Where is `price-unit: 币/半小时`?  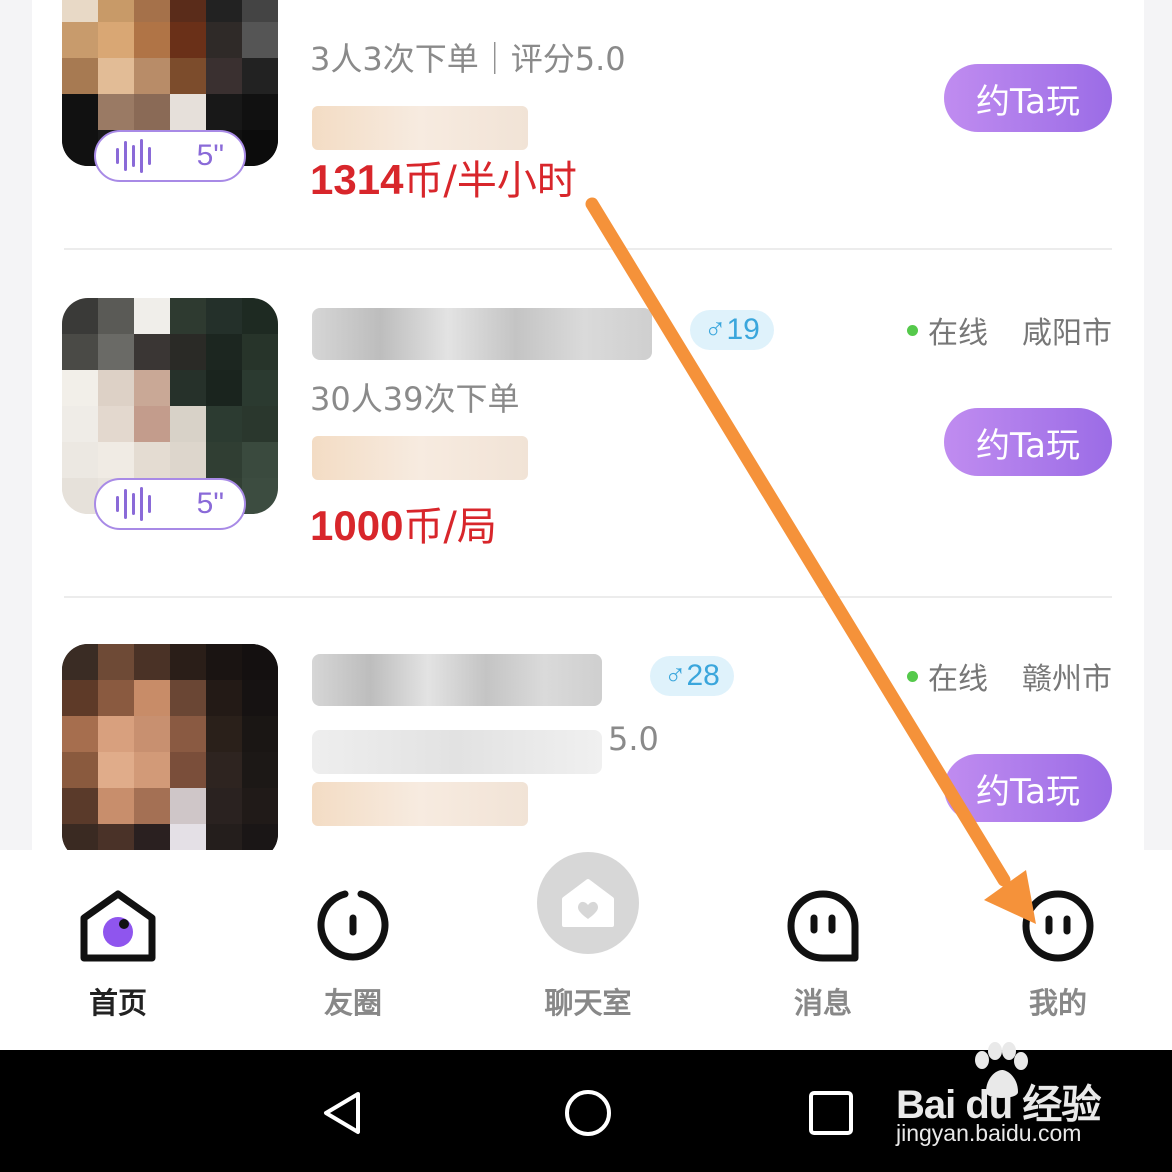 price-unit: 币/半小时 is located at coordinates (490, 181).